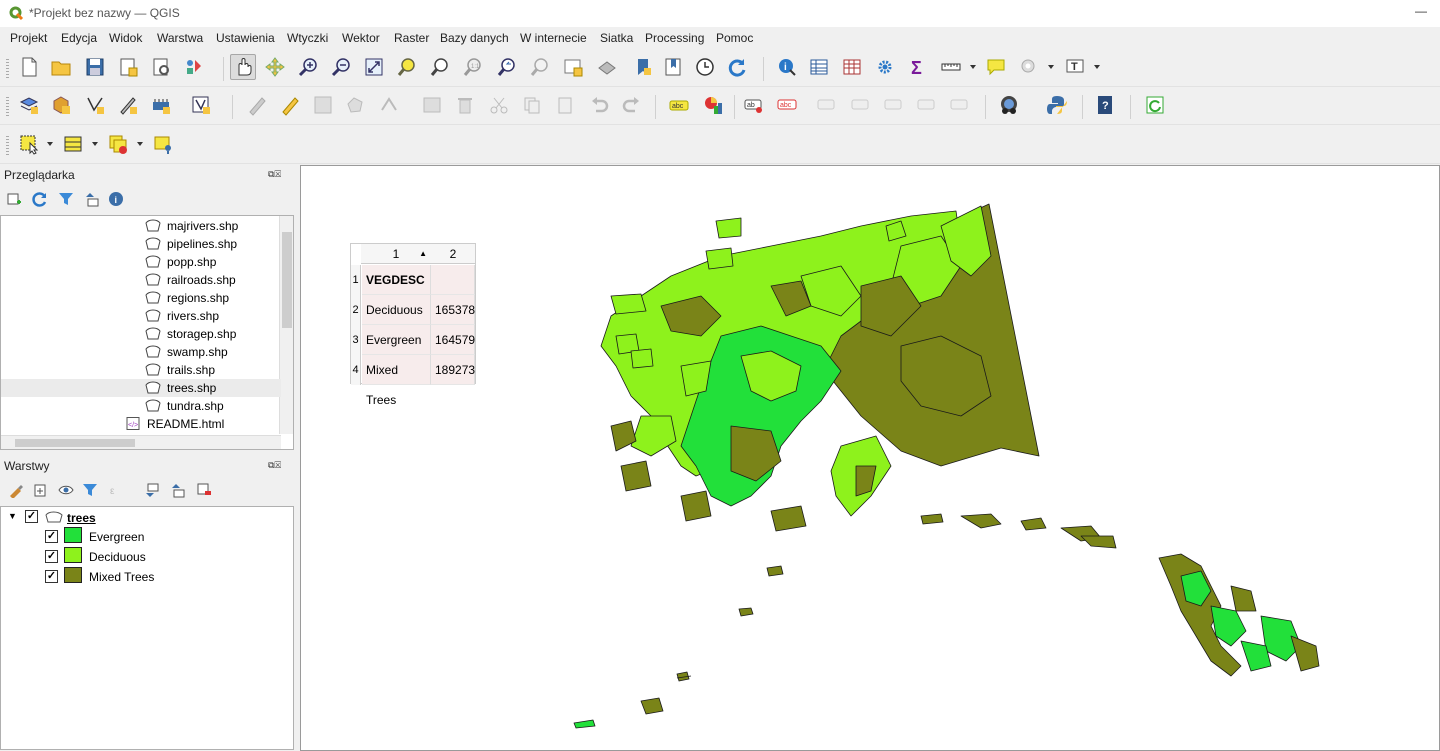  What do you see at coordinates (705, 67) in the screenshot?
I see `temporal-controller-icon` at bounding box center [705, 67].